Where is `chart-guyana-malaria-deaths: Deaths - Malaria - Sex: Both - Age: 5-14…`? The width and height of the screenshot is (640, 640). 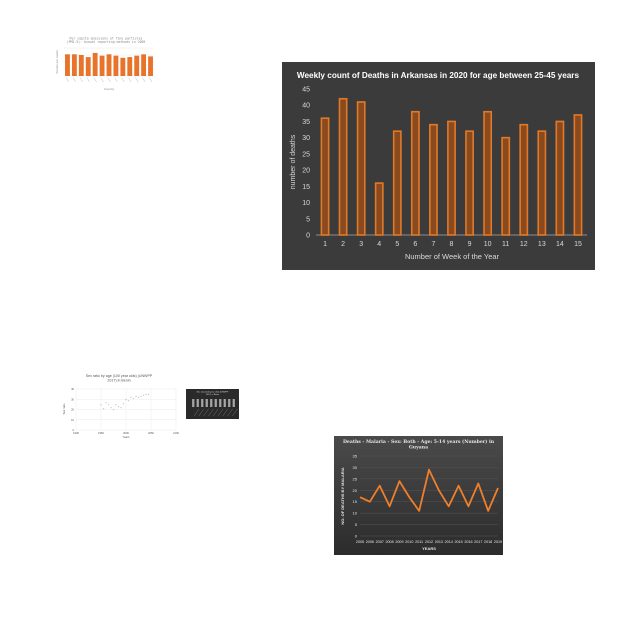
chart-guyana-malaria-deaths: Deaths - Malaria - Sex: Both - Age: 5-14… is located at coordinates (418, 495).